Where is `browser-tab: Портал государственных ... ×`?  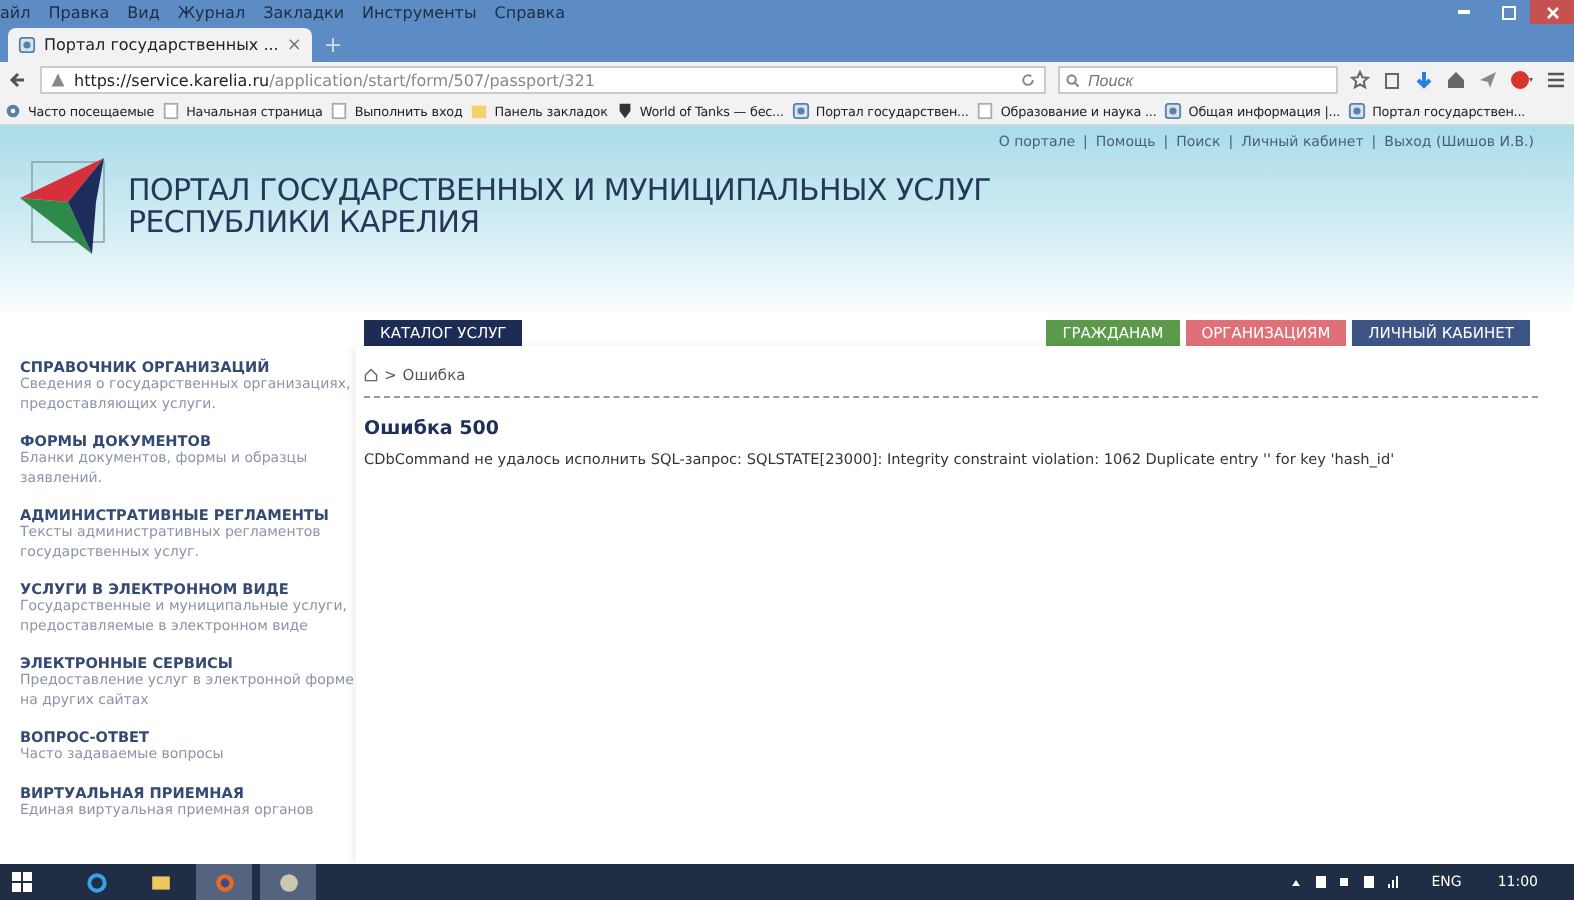
browser-tab: Портал государственных ... × is located at coordinates (160, 45).